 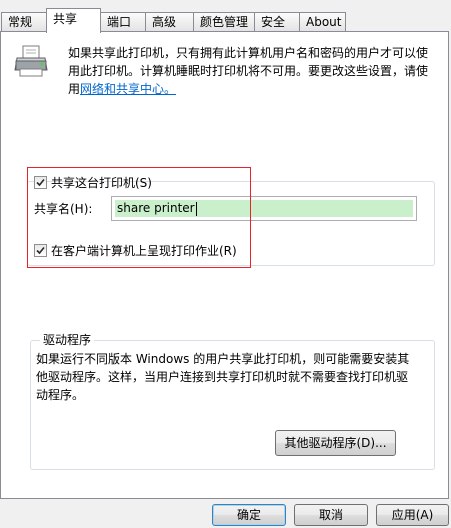 I want to click on apply-button: 应用(A), so click(x=412, y=515).